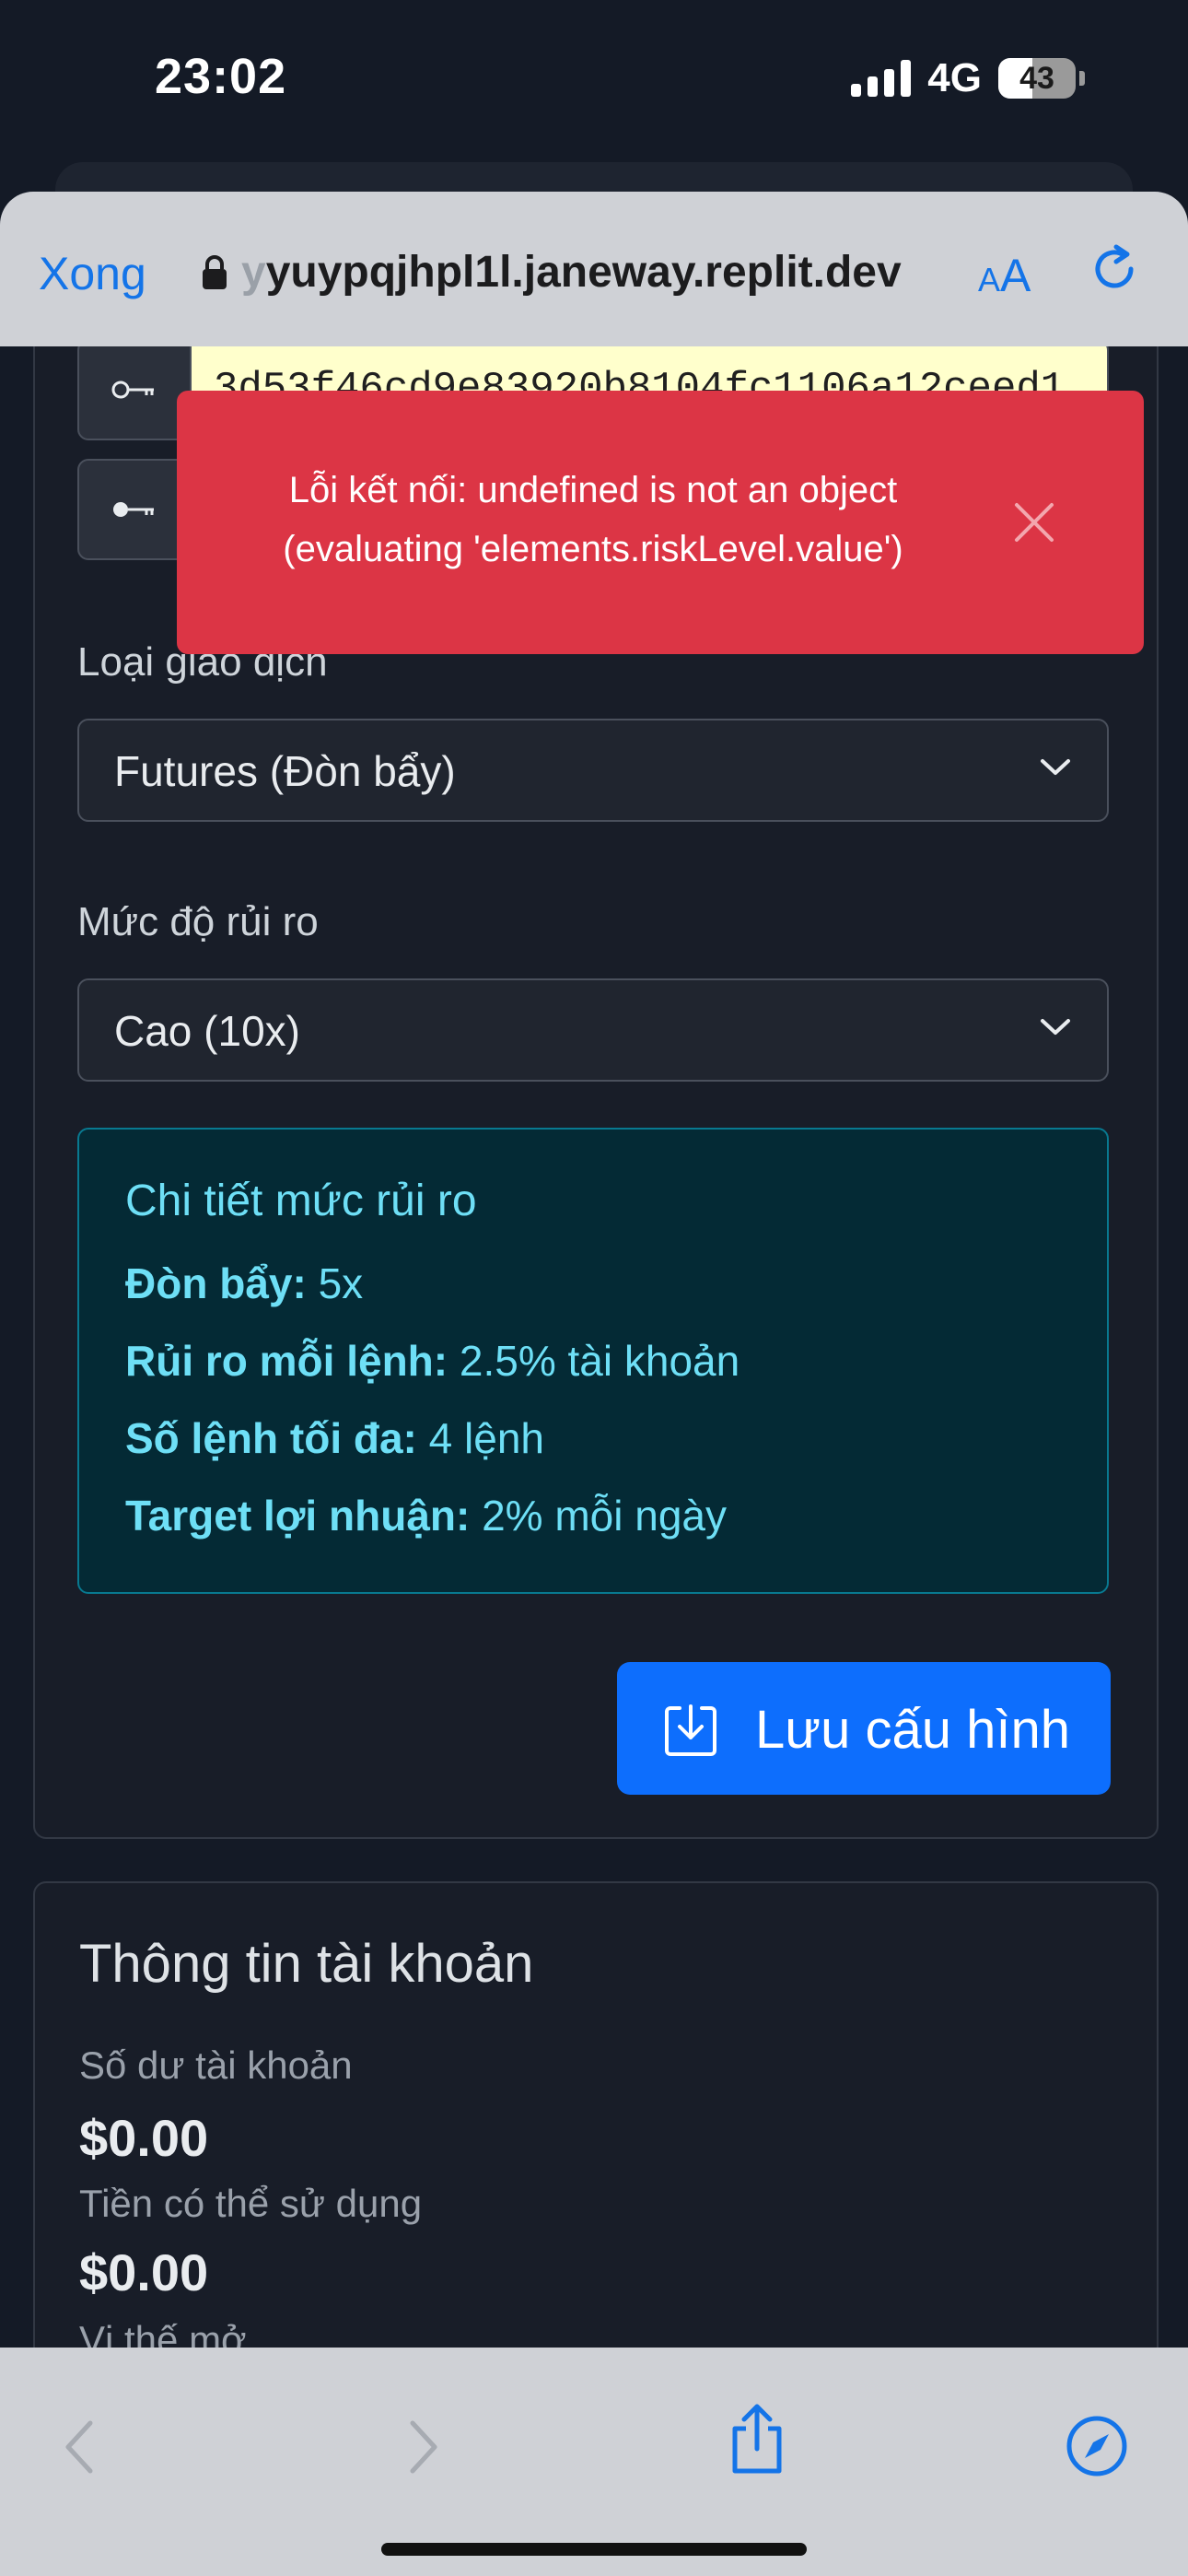 This screenshot has width=1188, height=2576. Describe the element at coordinates (593, 1030) in the screenshot. I see `risk-level-select: Cao (10x)` at that location.